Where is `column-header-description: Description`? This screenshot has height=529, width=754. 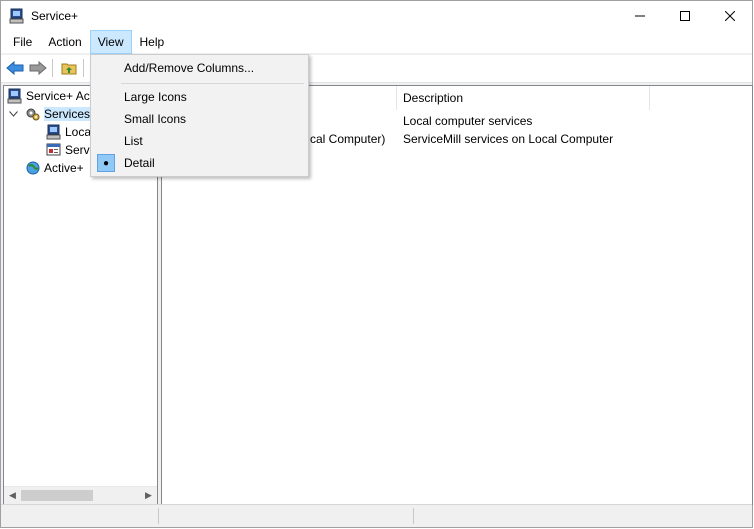 column-header-description: Description is located at coordinates (523, 98).